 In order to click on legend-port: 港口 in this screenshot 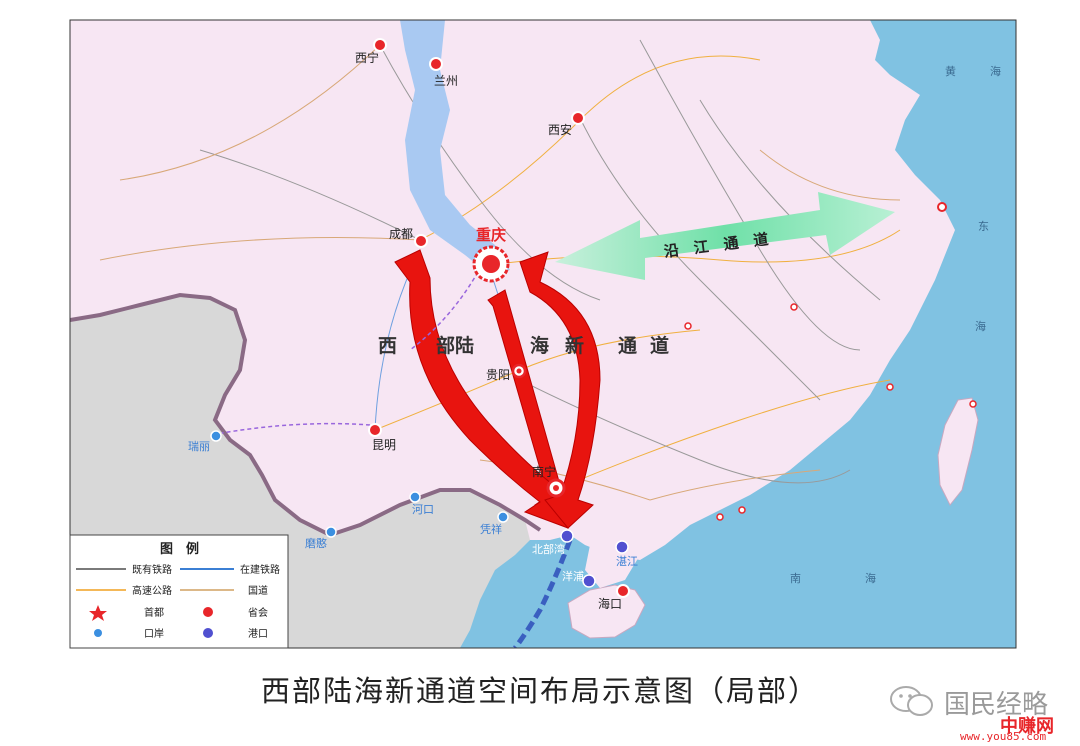, I will do `click(258, 634)`.